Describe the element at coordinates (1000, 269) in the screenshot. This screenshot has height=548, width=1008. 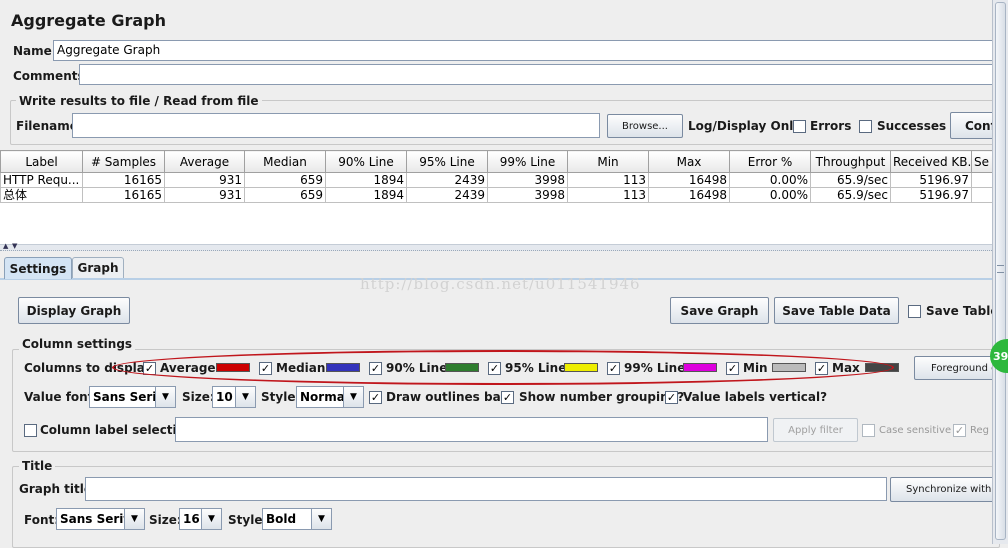
I see `scrollbar-grip-icon` at that location.